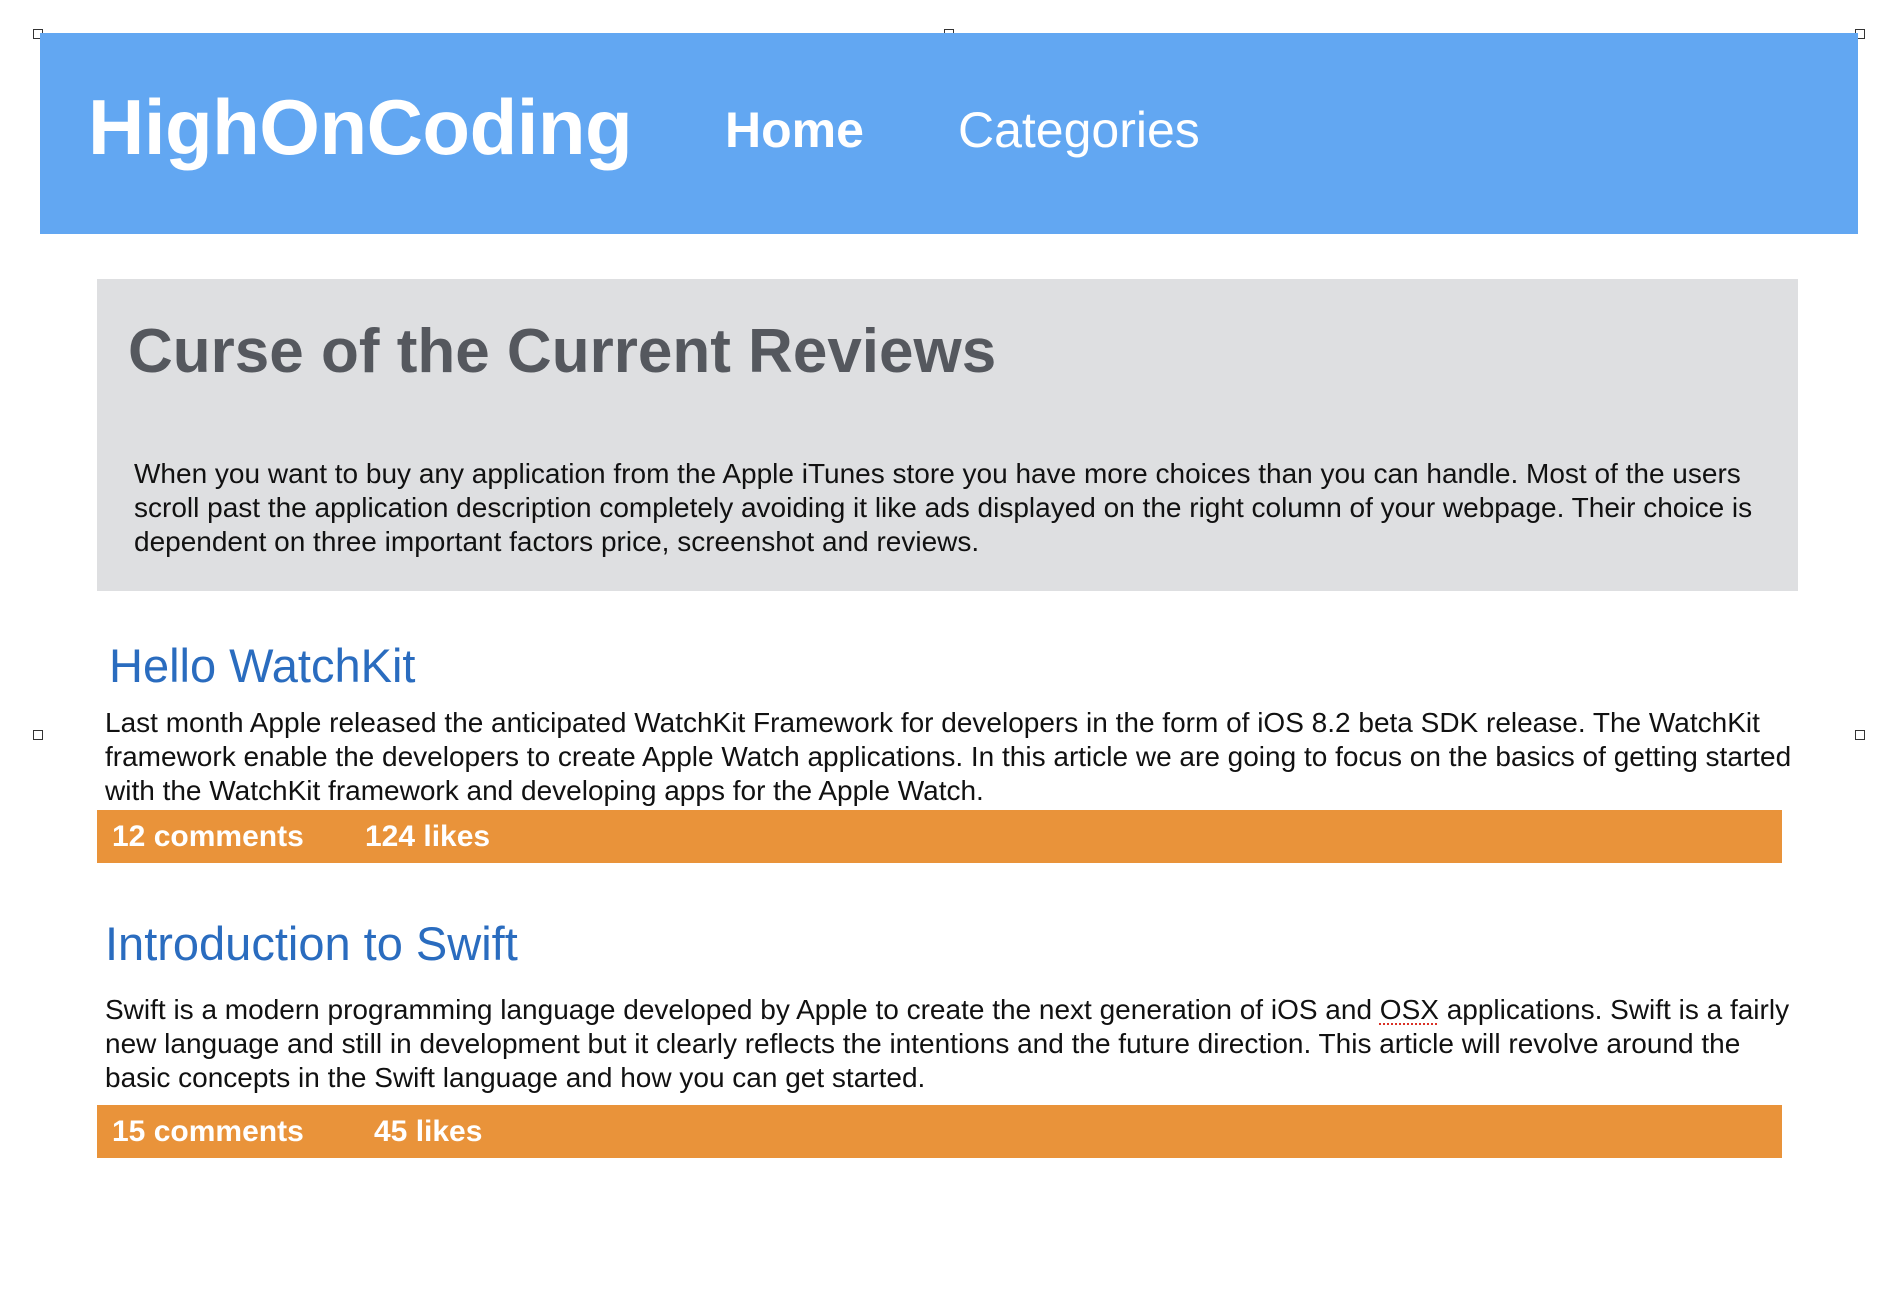 This screenshot has width=1896, height=1304. I want to click on comments-count: 15 comments, so click(208, 1132).